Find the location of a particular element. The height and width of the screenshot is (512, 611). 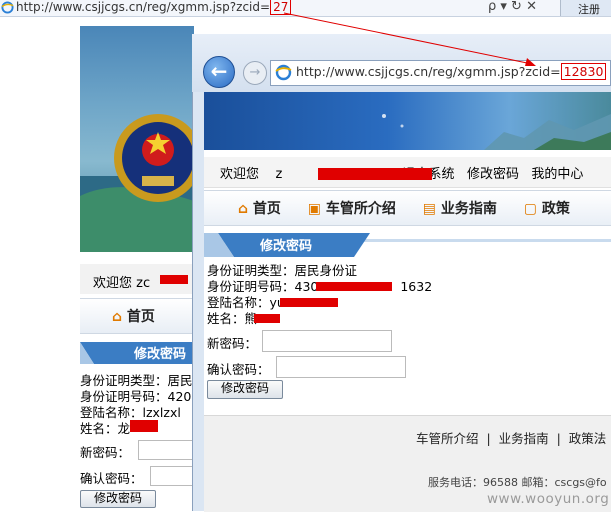

watermark: www.wooyun.org is located at coordinates (548, 499).